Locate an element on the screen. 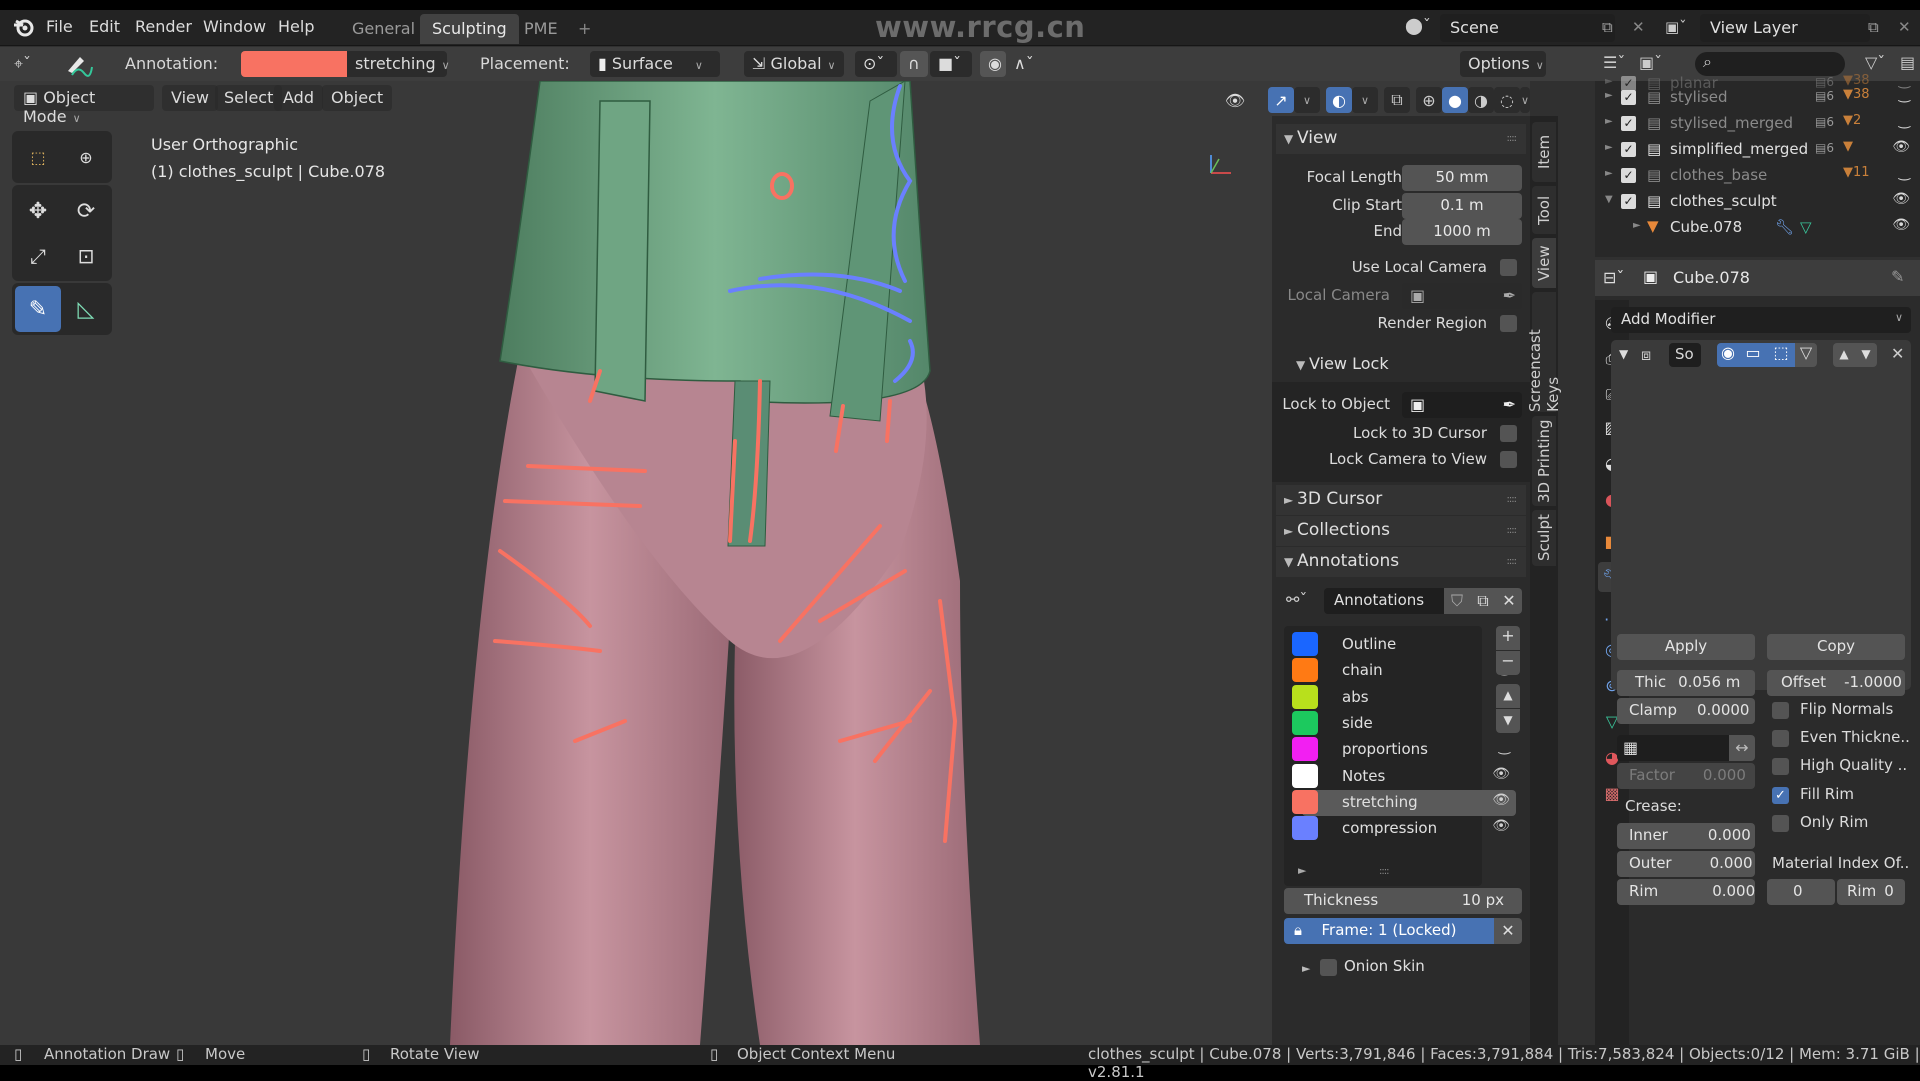 The image size is (1920, 1081). gizmo-toggle-icon: ↗ is located at coordinates (1281, 100).